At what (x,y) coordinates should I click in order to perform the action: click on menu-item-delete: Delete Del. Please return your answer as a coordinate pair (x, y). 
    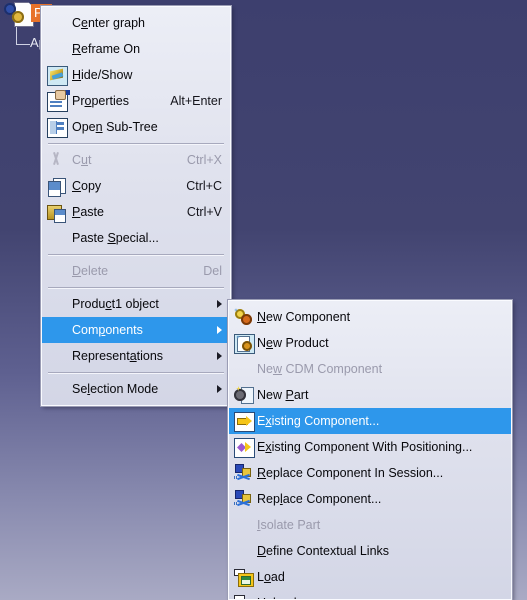
    Looking at the image, I should click on (136, 271).